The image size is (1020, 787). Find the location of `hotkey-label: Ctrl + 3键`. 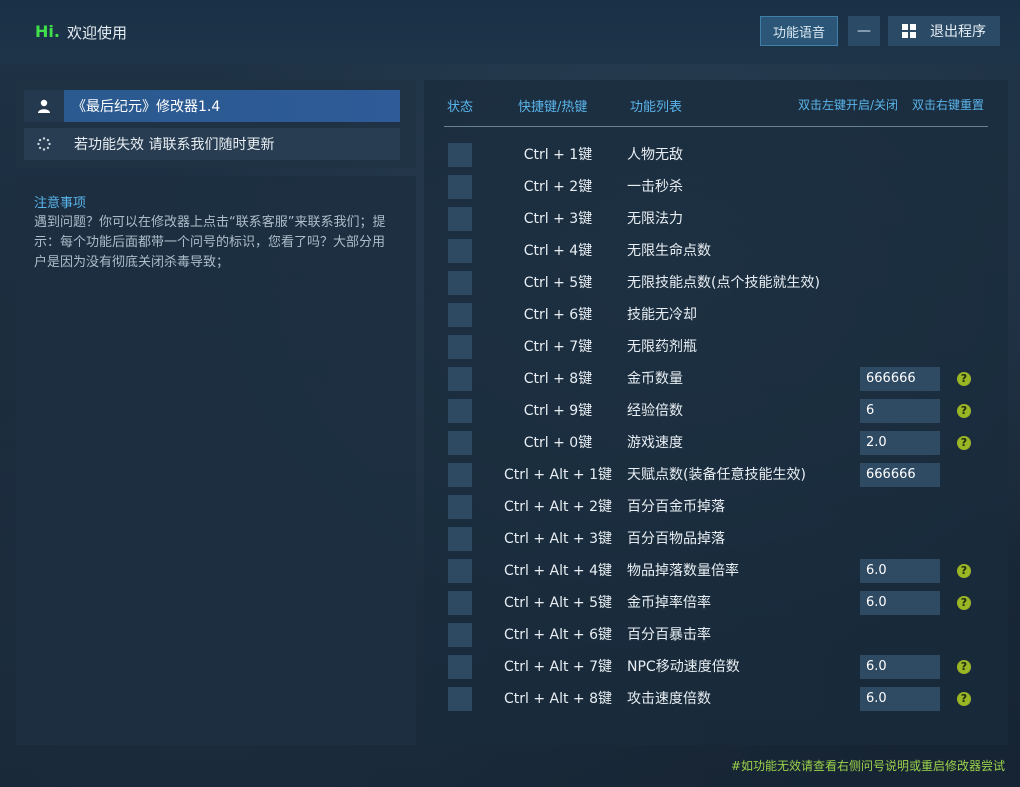

hotkey-label: Ctrl + 3键 is located at coordinates (558, 219).